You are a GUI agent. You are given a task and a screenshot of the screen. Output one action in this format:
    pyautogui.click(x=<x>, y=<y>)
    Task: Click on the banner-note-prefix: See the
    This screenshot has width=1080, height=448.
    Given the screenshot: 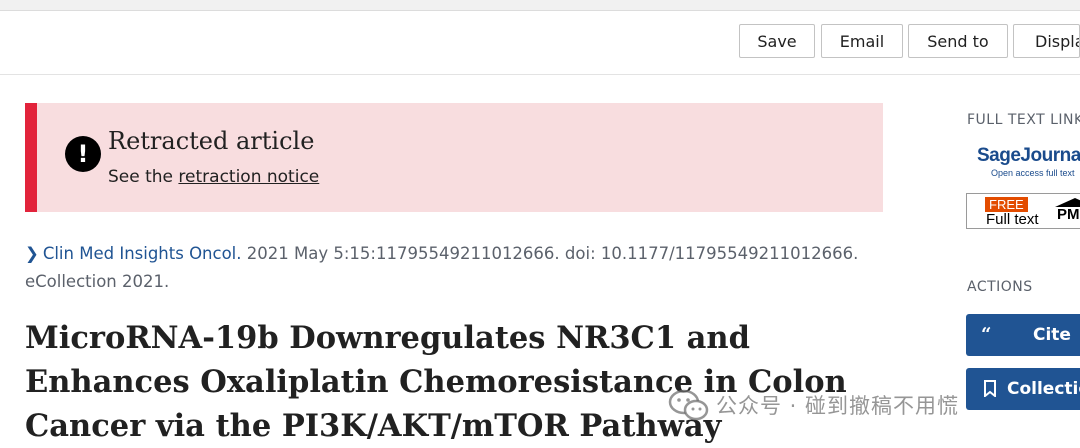 What is the action you would take?
    pyautogui.click(x=141, y=177)
    